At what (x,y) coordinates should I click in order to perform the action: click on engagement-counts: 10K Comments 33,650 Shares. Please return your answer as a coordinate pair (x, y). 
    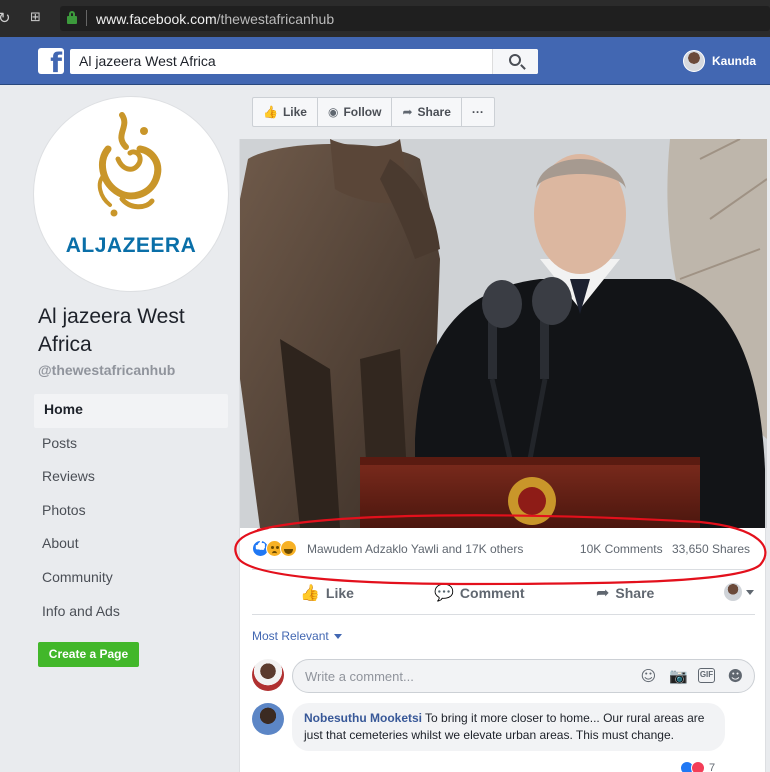
    Looking at the image, I should click on (662, 549).